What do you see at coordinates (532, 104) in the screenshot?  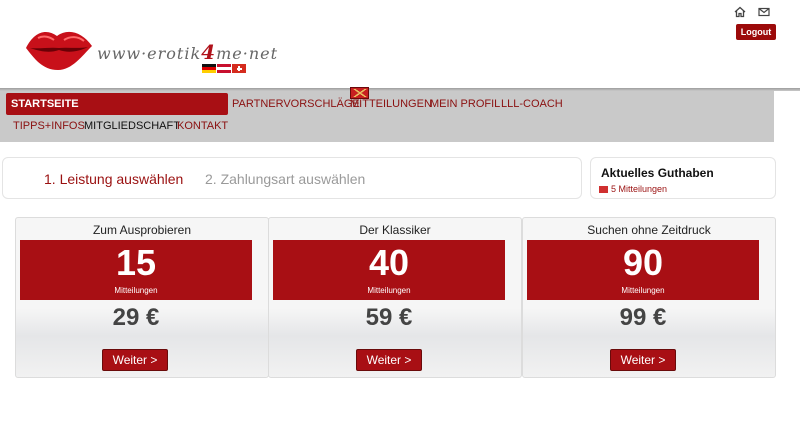 I see `nav-item-lll-coach: LLL-COACH` at bounding box center [532, 104].